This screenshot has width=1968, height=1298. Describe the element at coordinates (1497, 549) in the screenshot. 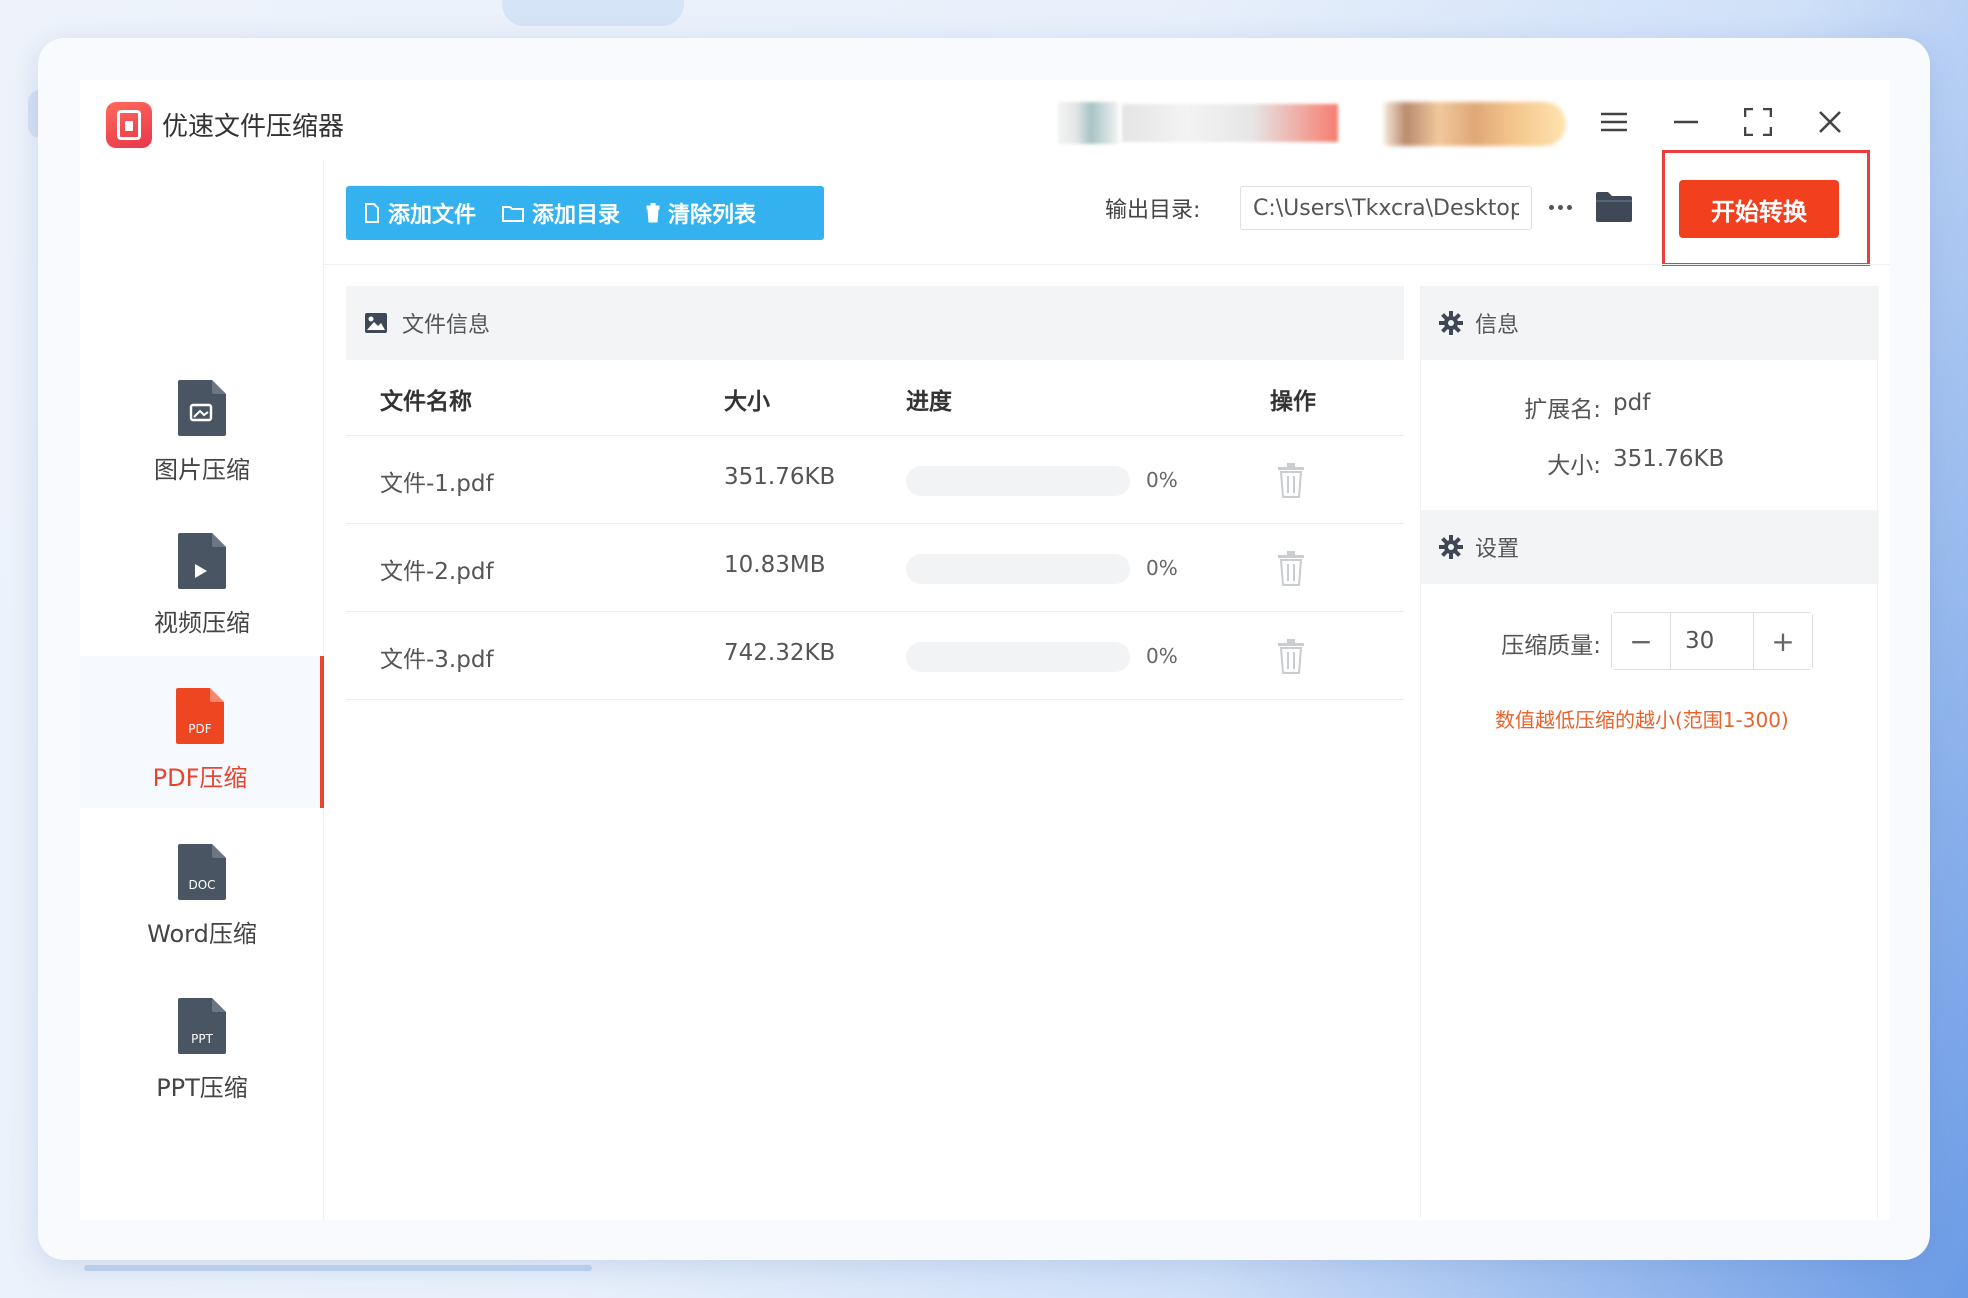

I see `settings-panel-title: 设置` at that location.